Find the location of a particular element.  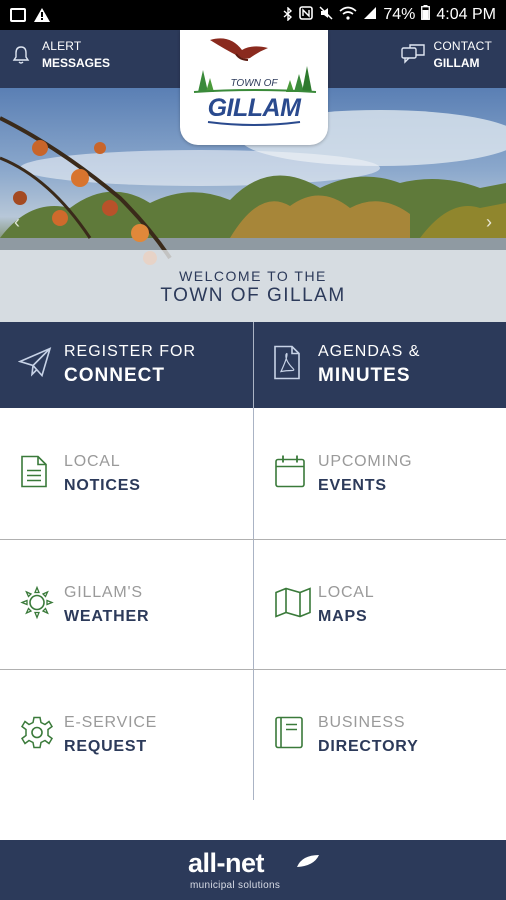

document-icon is located at coordinates (34, 474).